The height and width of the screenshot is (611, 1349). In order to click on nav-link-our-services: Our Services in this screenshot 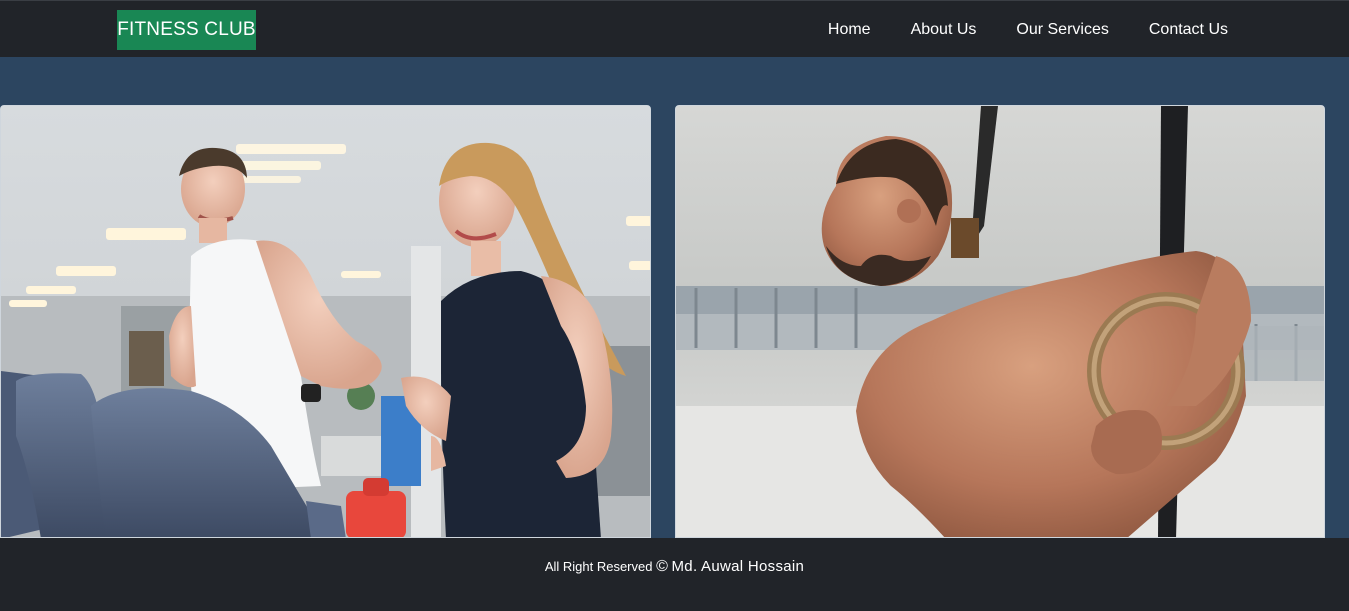, I will do `click(1062, 30)`.